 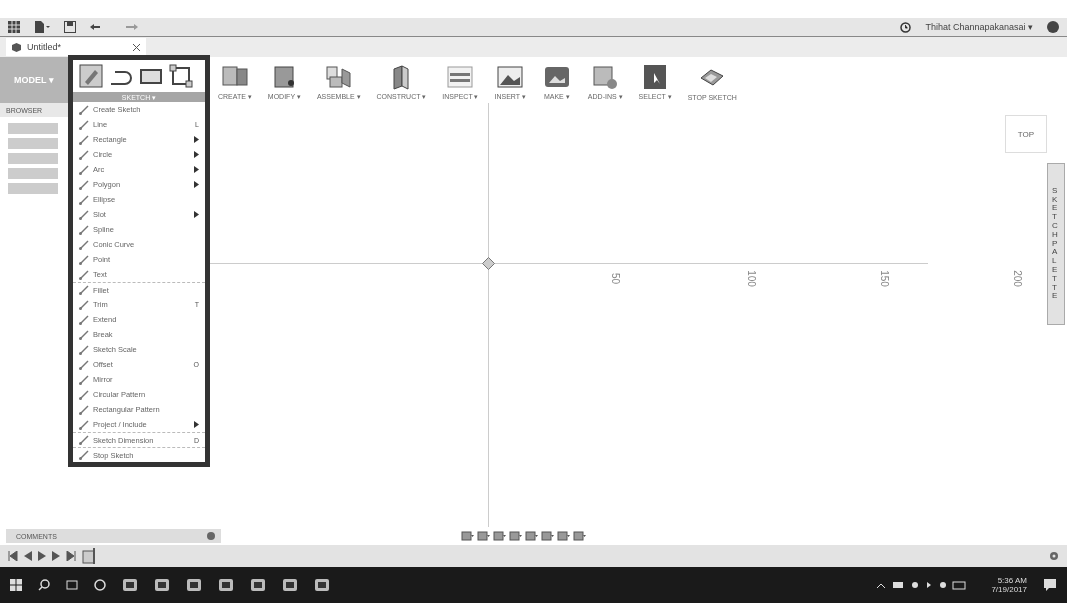 What do you see at coordinates (211, 536) in the screenshot?
I see `add-icon` at bounding box center [211, 536].